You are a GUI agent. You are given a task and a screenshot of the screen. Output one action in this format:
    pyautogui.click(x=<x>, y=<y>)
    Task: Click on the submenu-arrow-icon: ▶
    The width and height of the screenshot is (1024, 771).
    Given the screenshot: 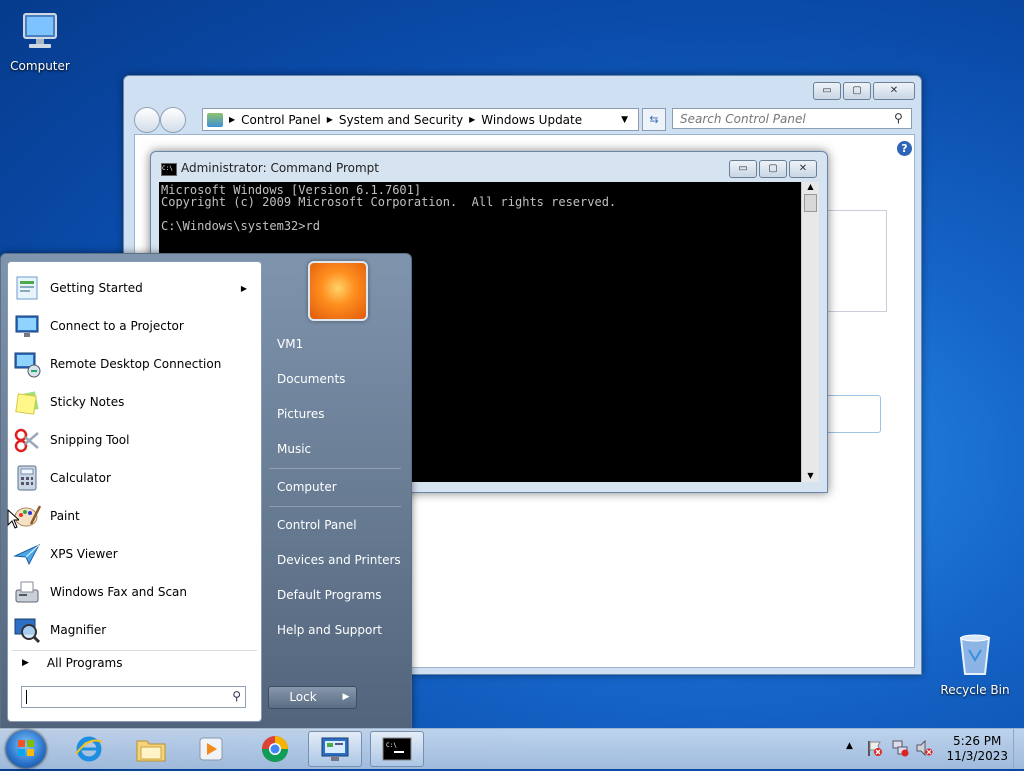 What is the action you would take?
    pyautogui.click(x=243, y=288)
    